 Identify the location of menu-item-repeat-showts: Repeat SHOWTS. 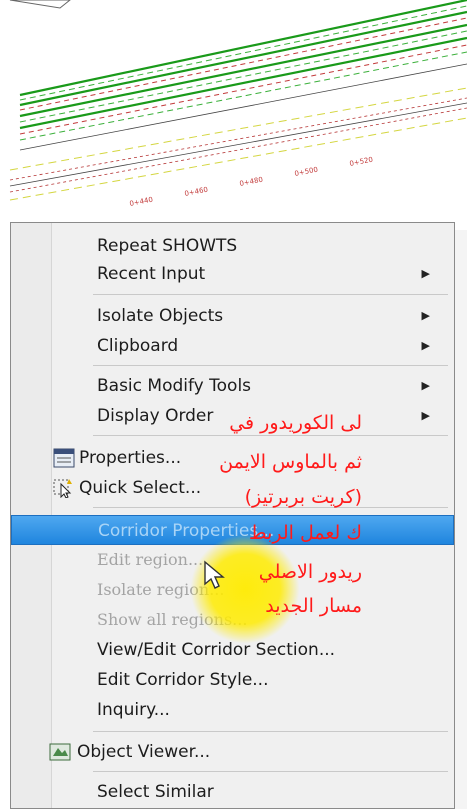
(232, 246).